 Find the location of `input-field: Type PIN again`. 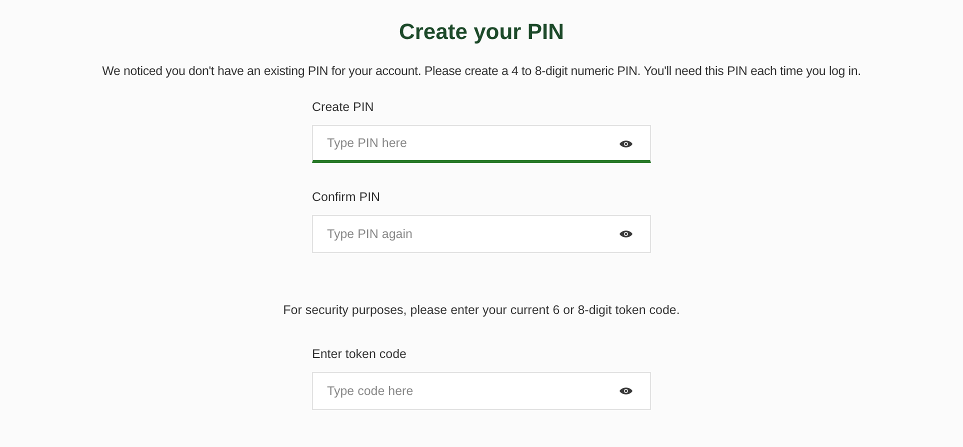

input-field: Type PIN again is located at coordinates (481, 233).